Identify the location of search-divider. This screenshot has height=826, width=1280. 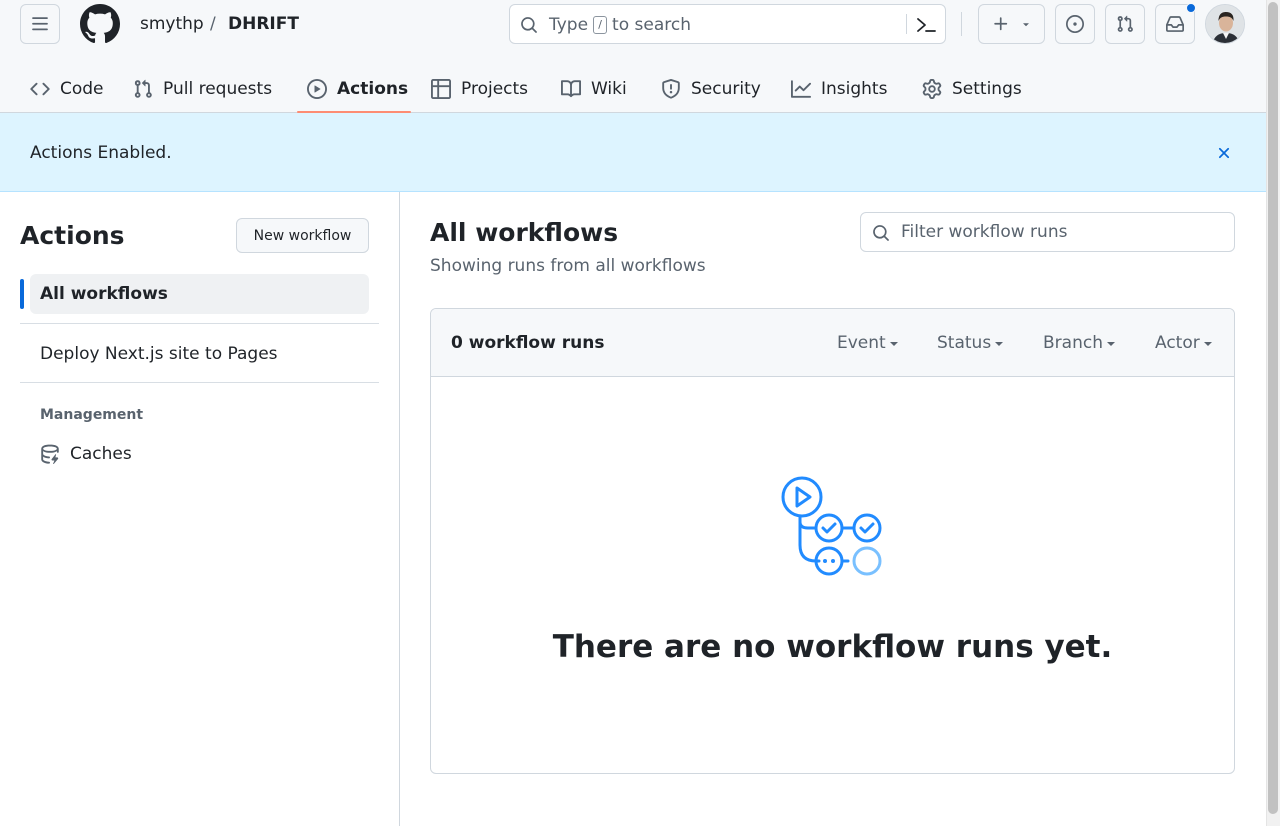
(906, 24).